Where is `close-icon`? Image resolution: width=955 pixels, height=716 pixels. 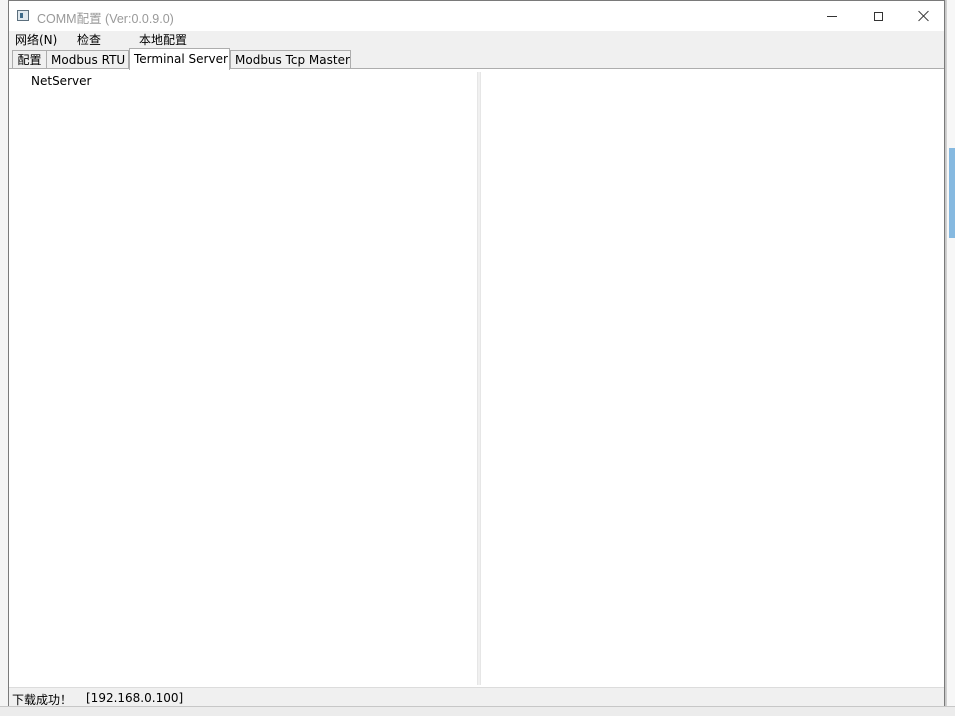
close-icon is located at coordinates (924, 16).